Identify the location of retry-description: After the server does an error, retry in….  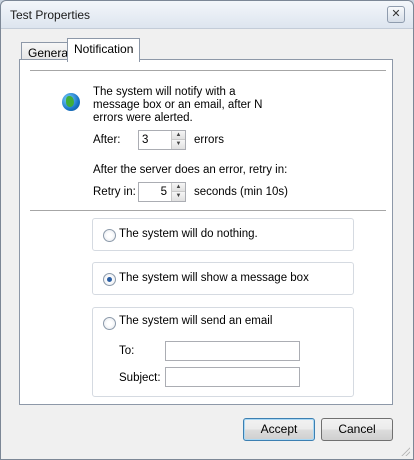
(190, 170).